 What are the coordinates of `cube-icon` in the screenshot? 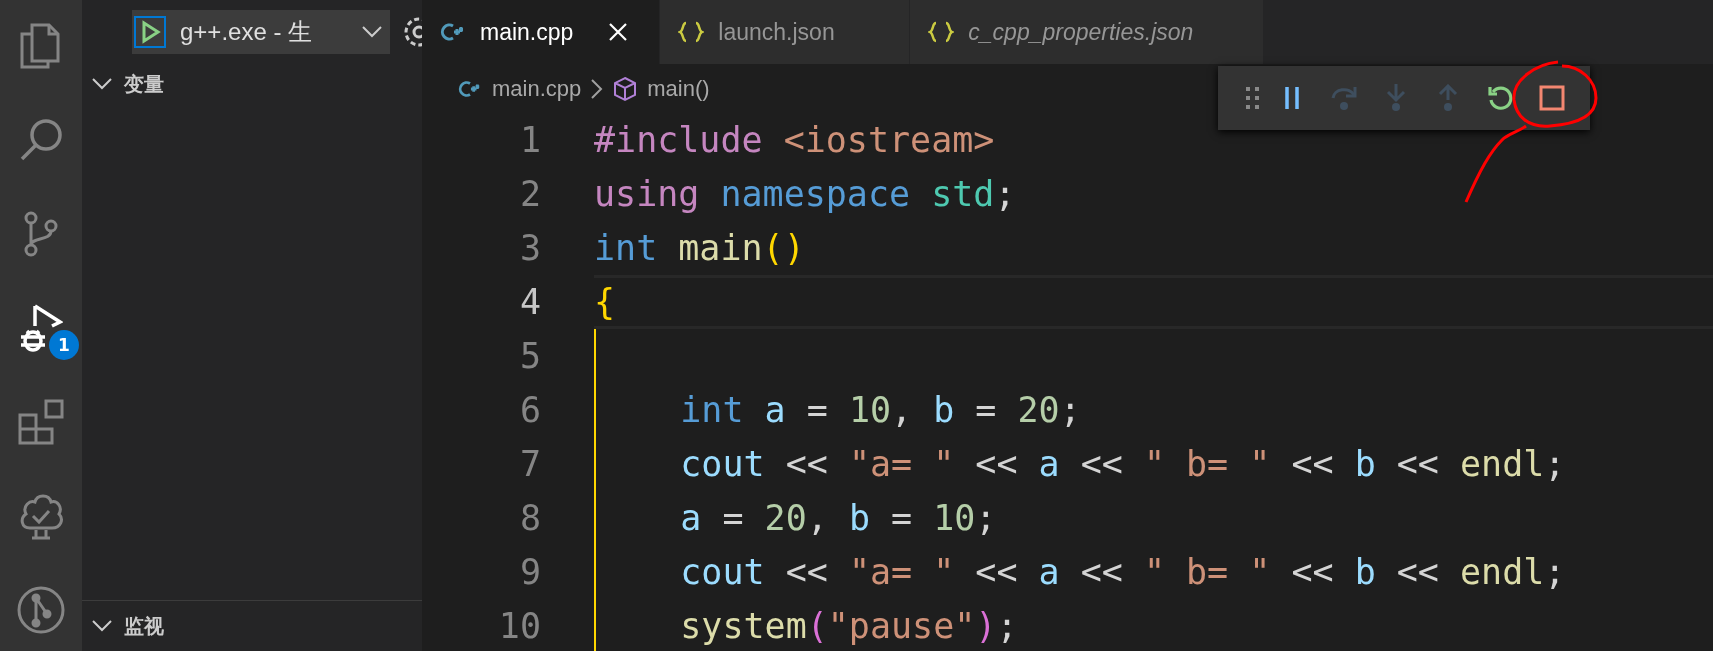 It's located at (625, 88).